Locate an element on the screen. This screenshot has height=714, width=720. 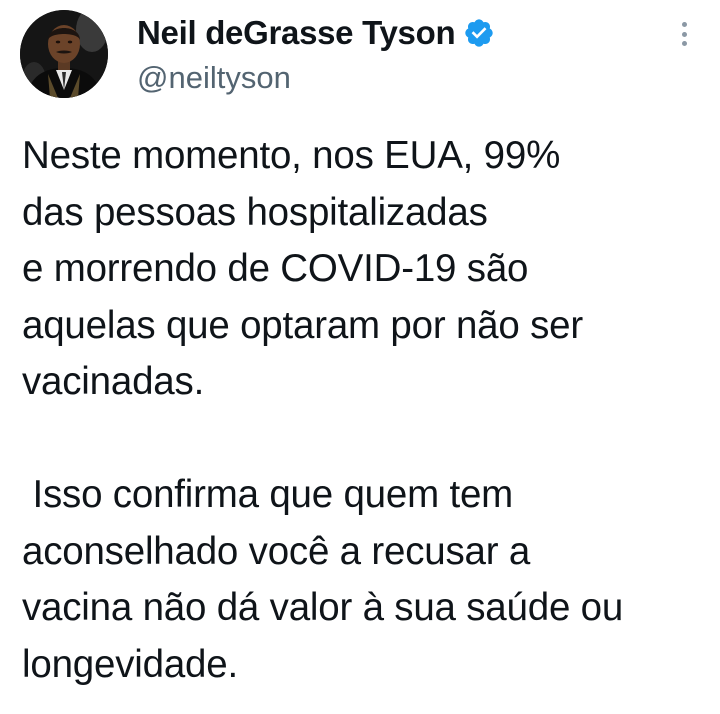
more-options-icon is located at coordinates (684, 34).